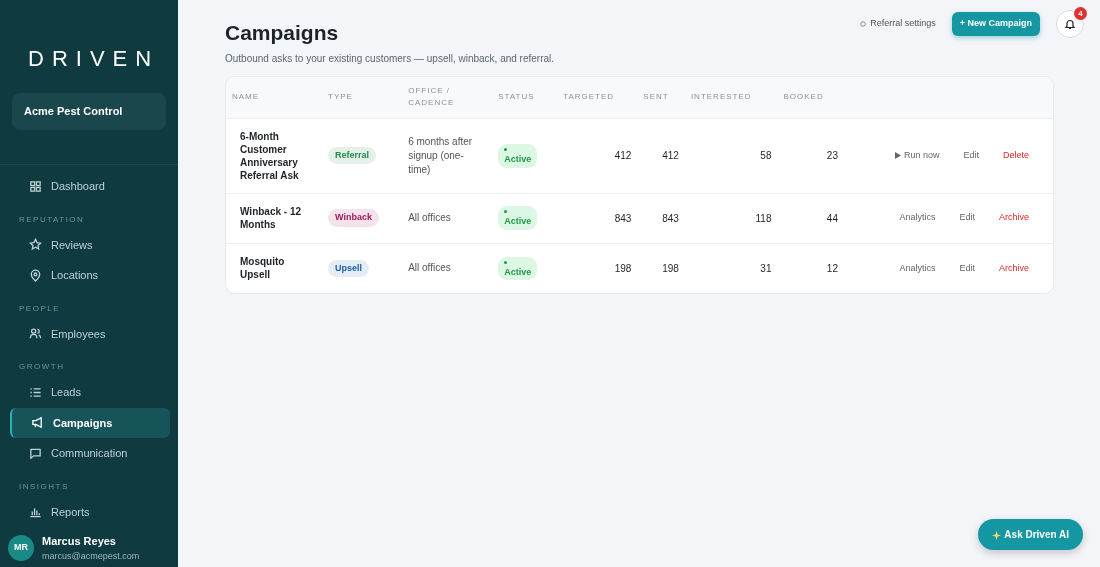  Describe the element at coordinates (353, 218) in the screenshot. I see `type-tag: Winback` at that location.